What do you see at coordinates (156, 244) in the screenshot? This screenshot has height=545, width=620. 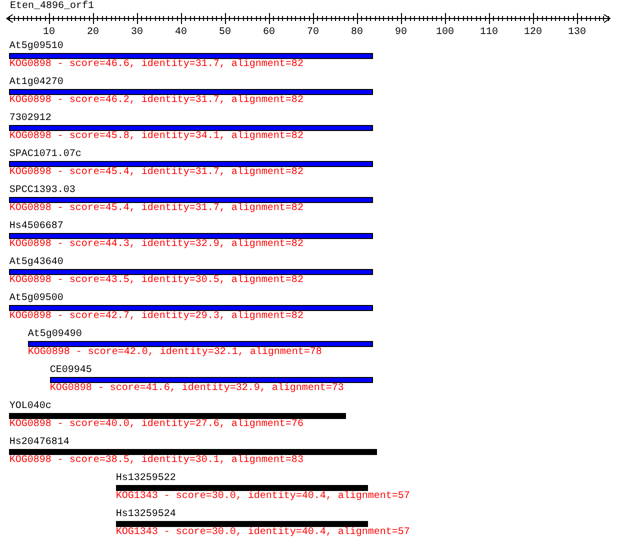 I see `hit-description: KOG0898 - score=44.3, identity=32.9, alignment=82` at bounding box center [156, 244].